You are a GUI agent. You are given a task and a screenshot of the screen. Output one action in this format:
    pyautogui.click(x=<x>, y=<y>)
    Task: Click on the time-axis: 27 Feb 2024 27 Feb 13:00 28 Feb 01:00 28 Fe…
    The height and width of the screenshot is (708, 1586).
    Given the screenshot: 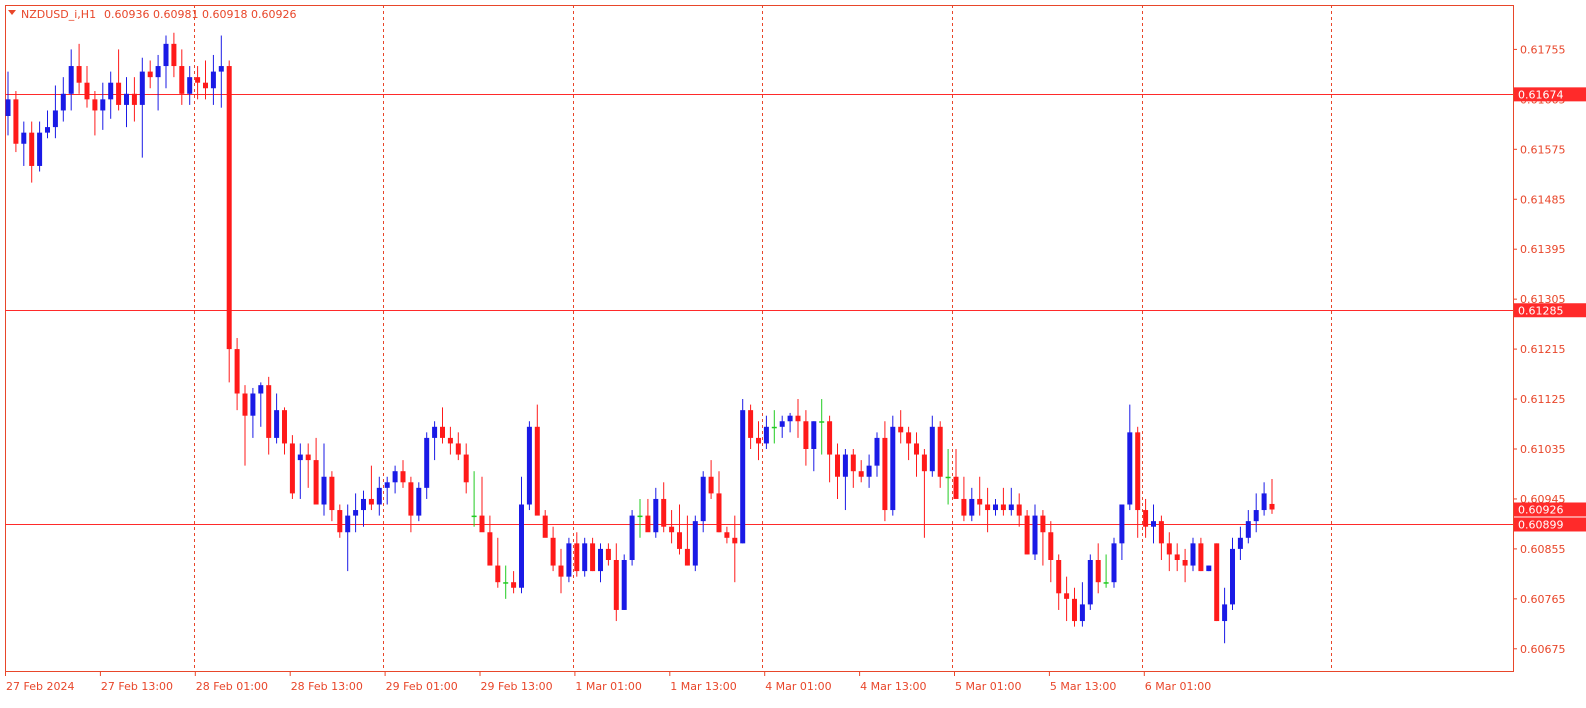 What is the action you would take?
    pyautogui.click(x=608, y=682)
    